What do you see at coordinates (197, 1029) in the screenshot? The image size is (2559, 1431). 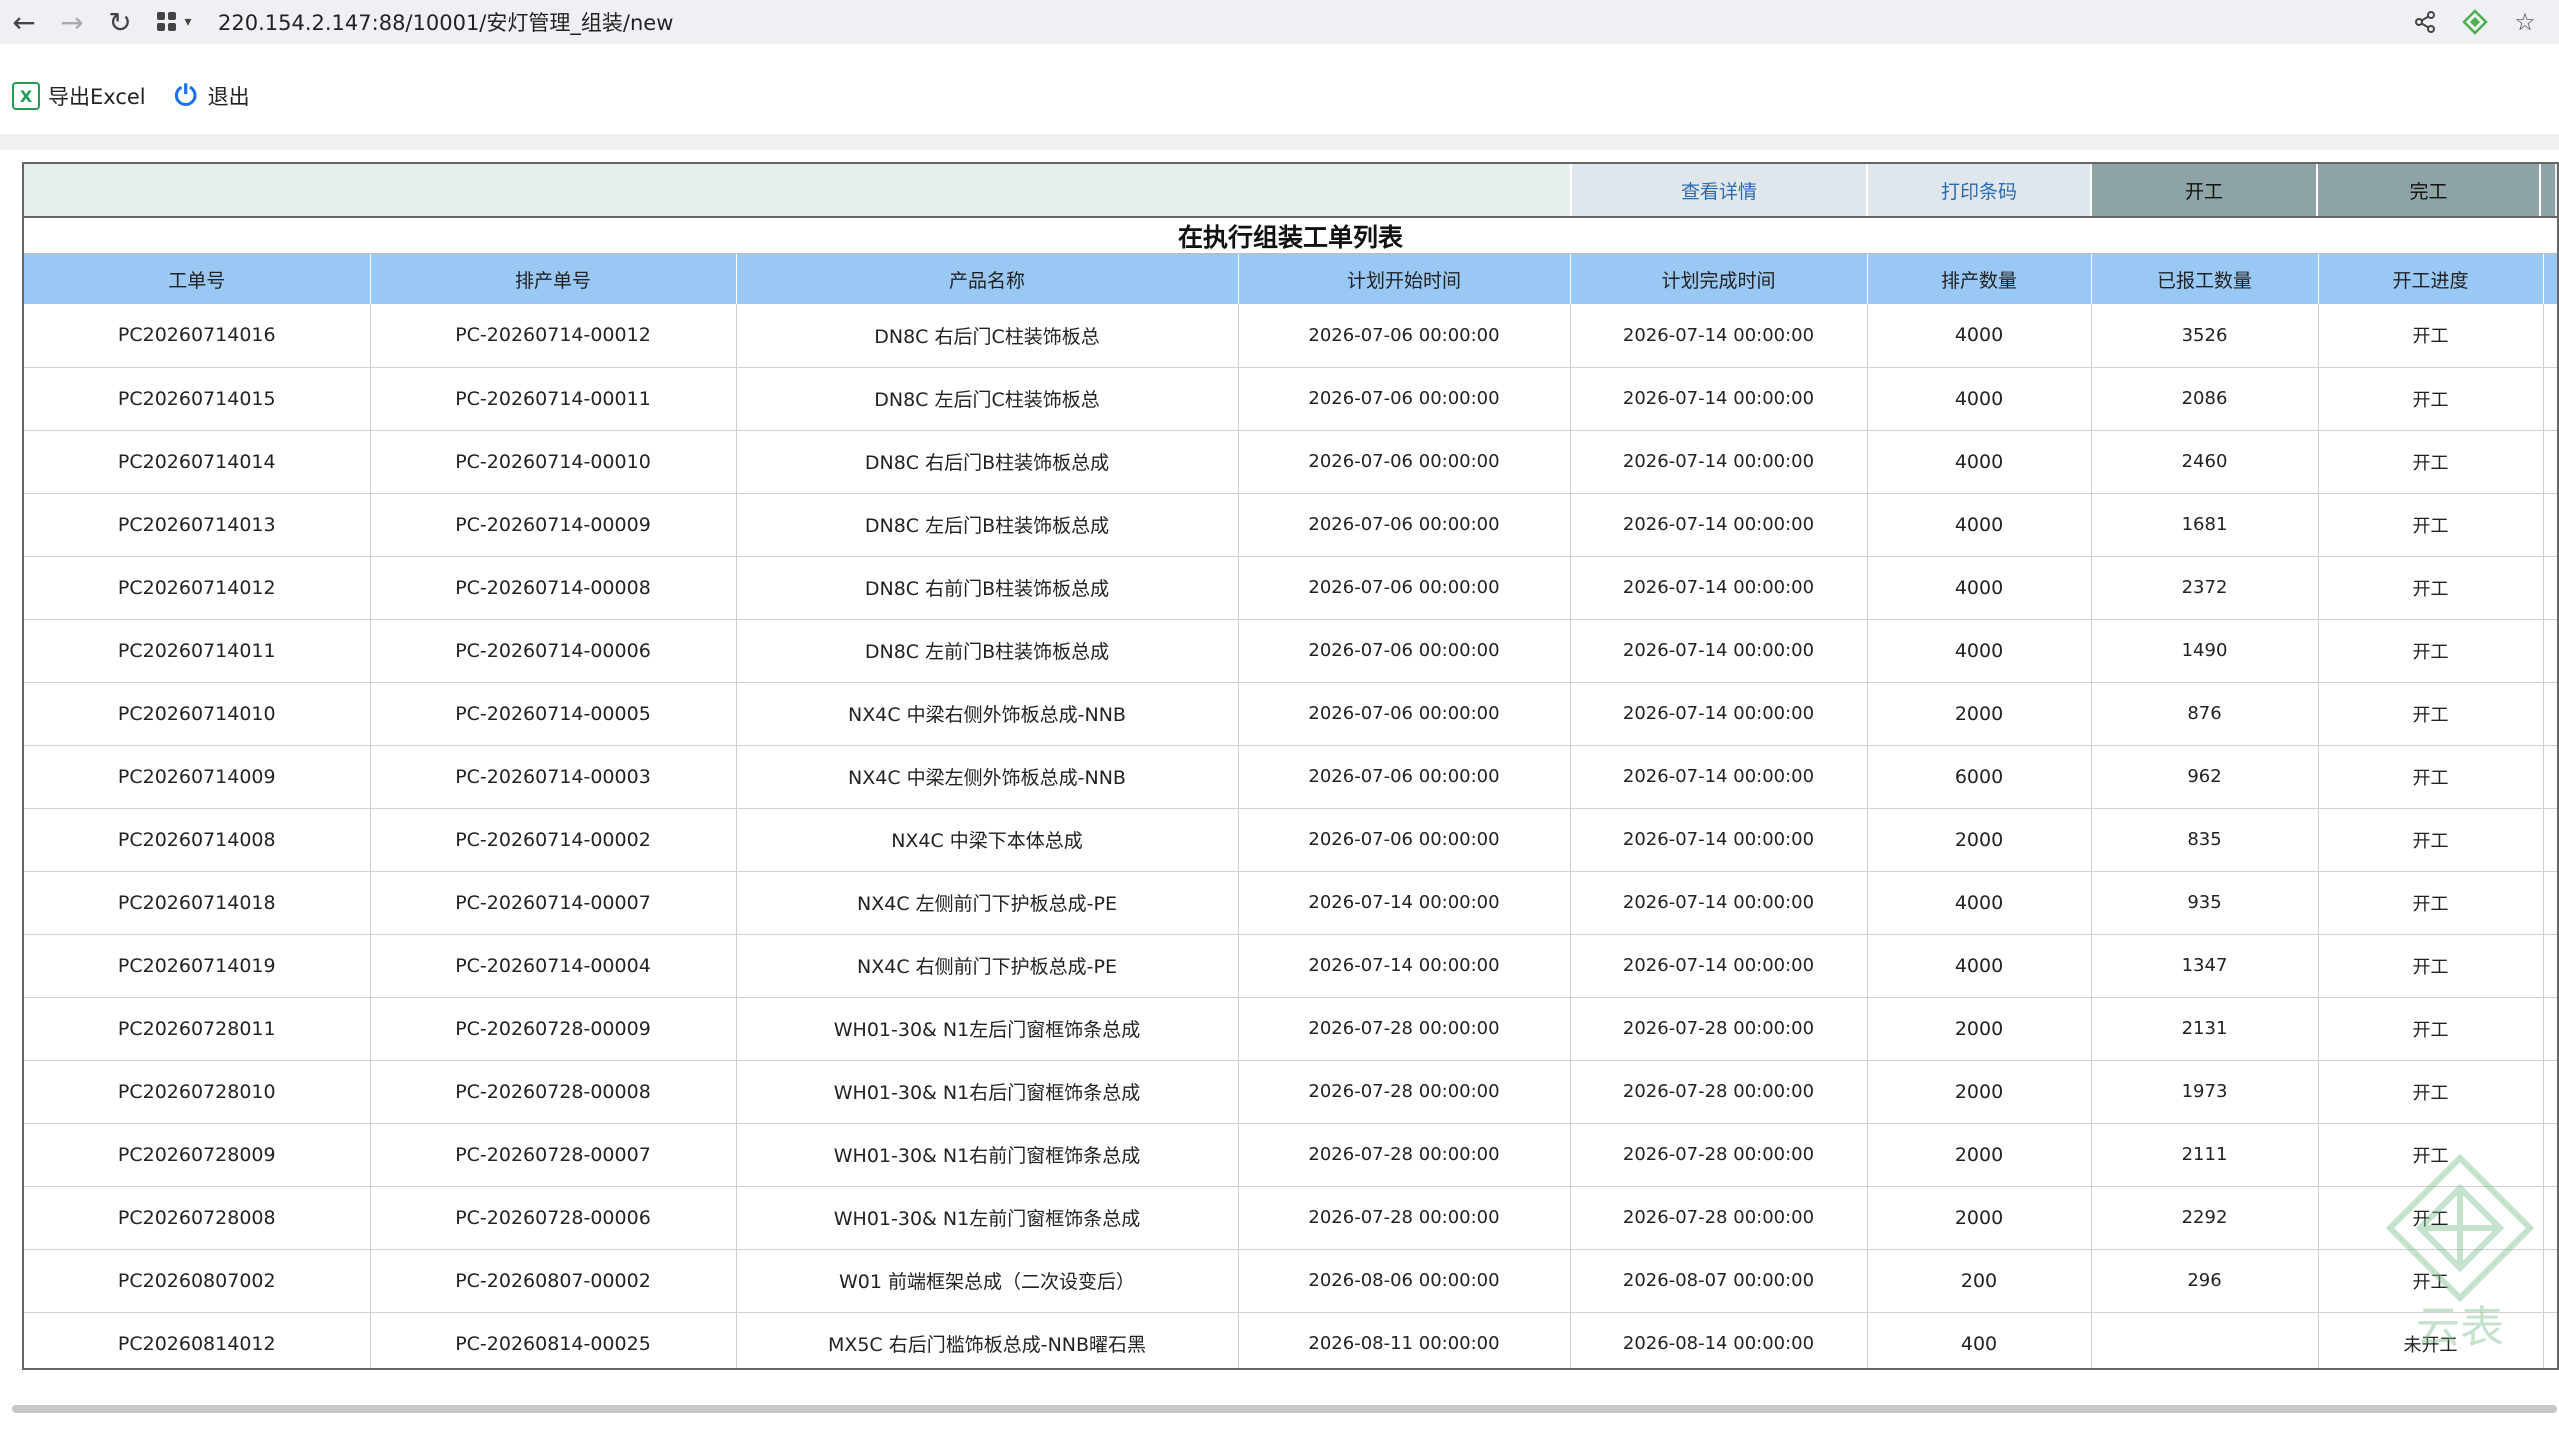 I see `table-cell: PC20260728011` at bounding box center [197, 1029].